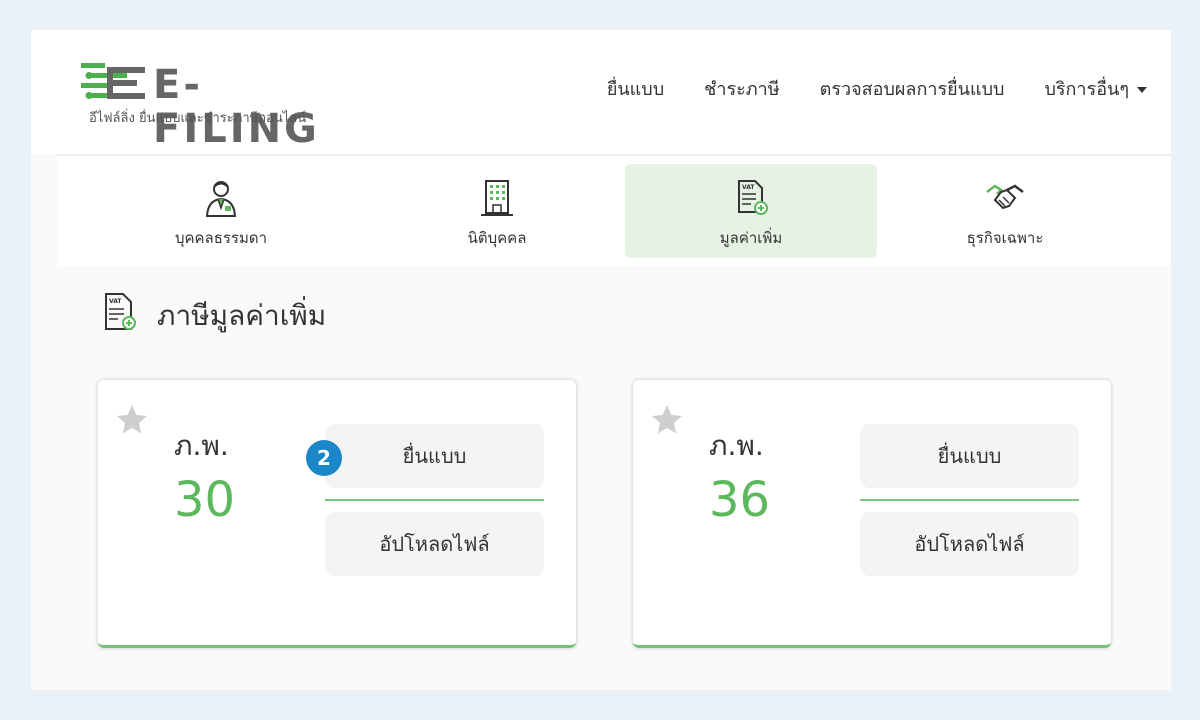 The height and width of the screenshot is (720, 1200). Describe the element at coordinates (221, 199) in the screenshot. I see `person-icon` at that location.